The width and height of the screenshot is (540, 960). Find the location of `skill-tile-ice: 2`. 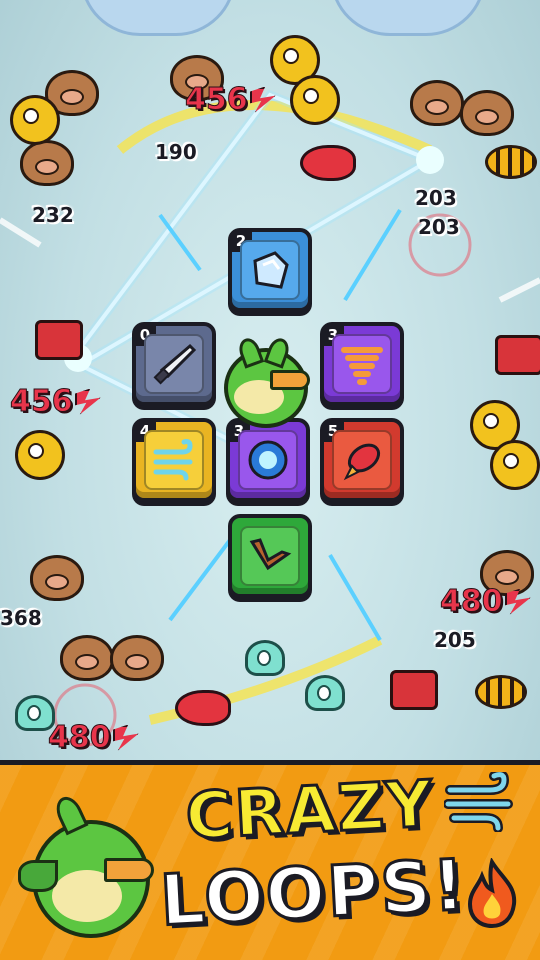

skill-tile-ice: 2 is located at coordinates (270, 270).